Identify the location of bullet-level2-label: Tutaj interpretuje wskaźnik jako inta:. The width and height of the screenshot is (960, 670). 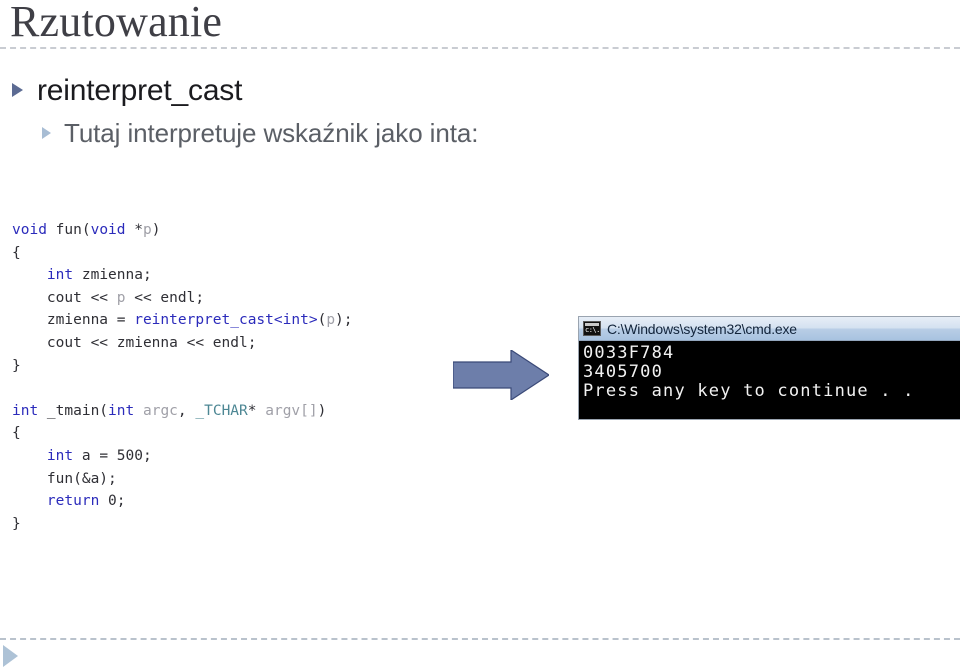
(271, 133).